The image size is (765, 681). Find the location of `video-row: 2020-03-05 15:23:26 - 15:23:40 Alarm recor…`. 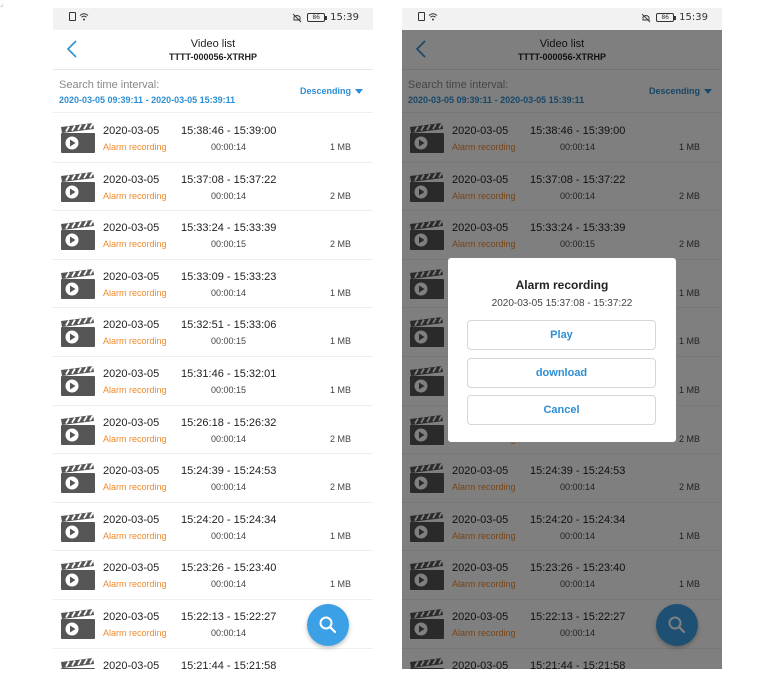

video-row: 2020-03-05 15:23:26 - 15:23:40 Alarm recor… is located at coordinates (213, 575).